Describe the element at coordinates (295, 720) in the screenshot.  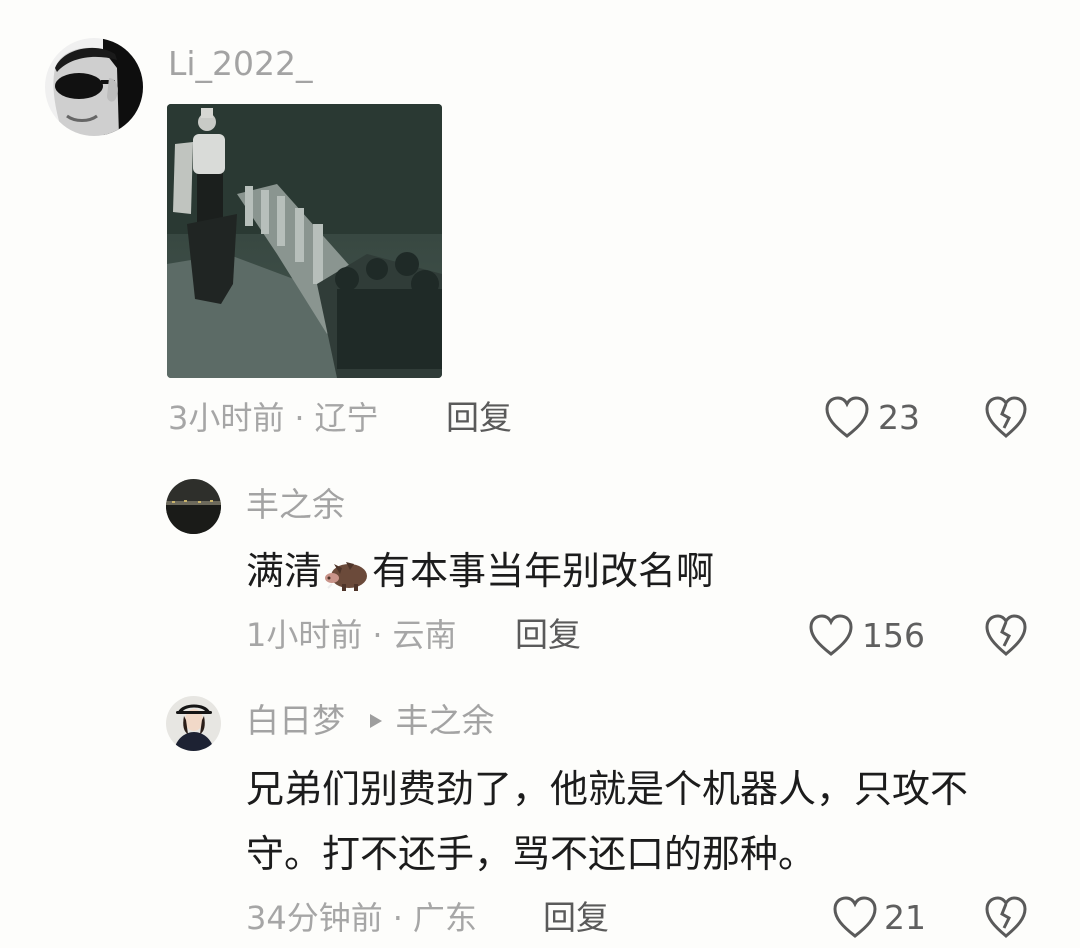
I see `username: 白日梦` at that location.